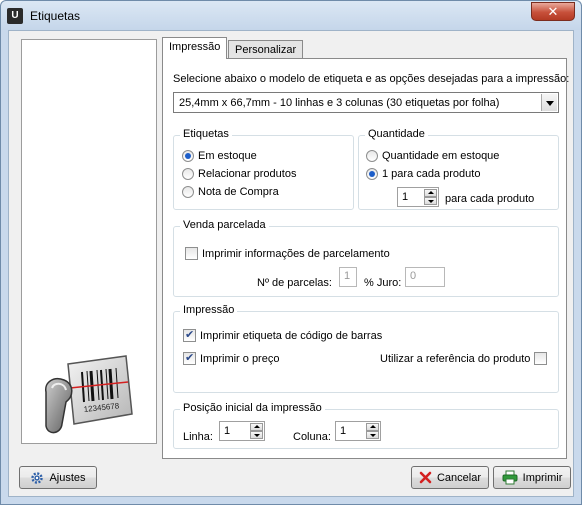  I want to click on print-button-label: Imprimir, so click(542, 477).